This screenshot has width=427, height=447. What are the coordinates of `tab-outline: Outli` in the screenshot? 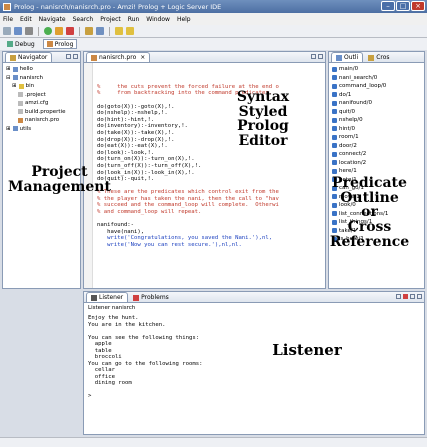 It's located at (347, 57).